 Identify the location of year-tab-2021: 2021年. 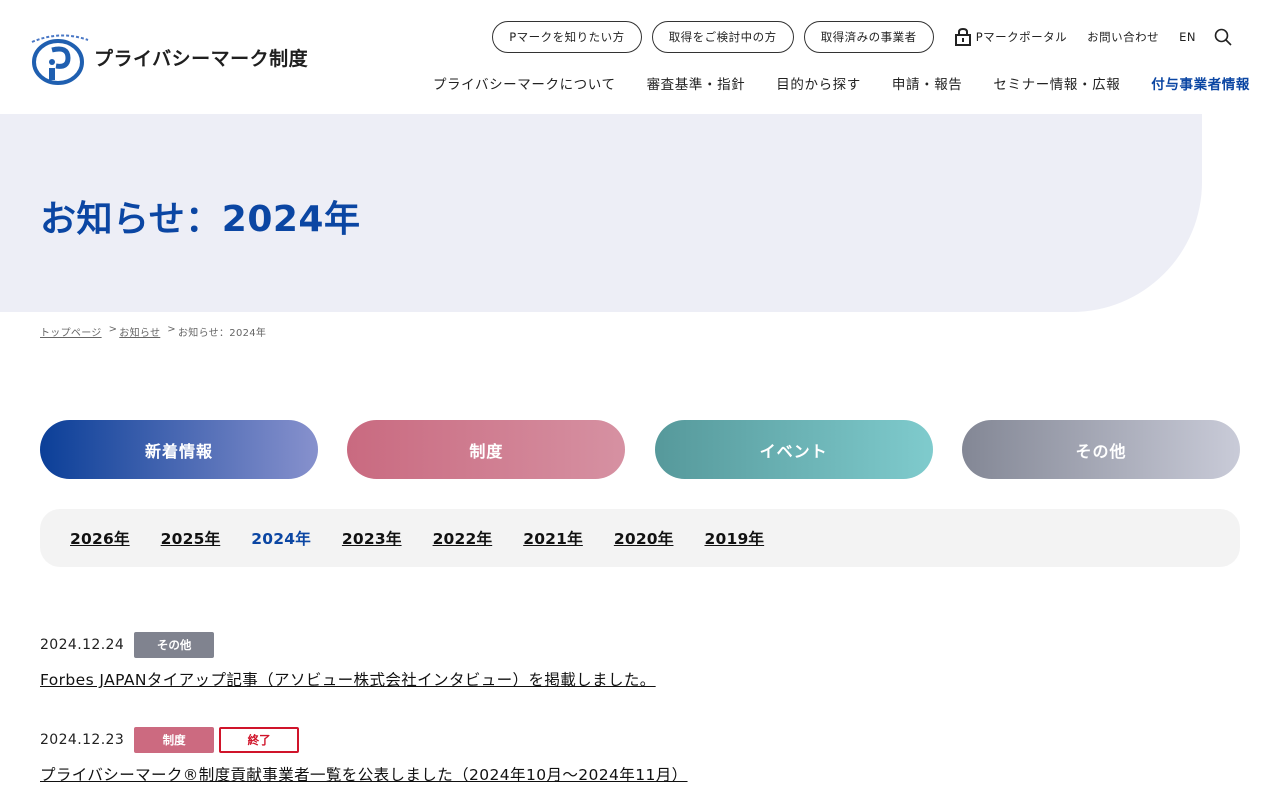
(553, 538).